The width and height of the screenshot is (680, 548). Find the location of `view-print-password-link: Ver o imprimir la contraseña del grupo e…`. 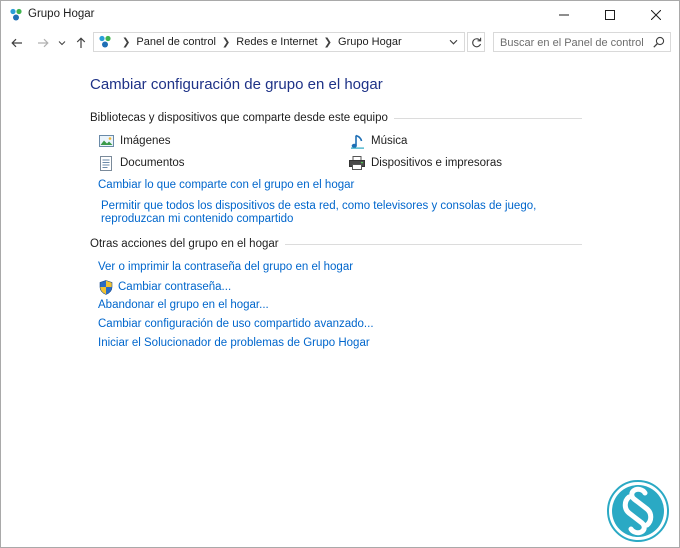

view-print-password-link: Ver o imprimir la contraseña del grupo e… is located at coordinates (225, 267).